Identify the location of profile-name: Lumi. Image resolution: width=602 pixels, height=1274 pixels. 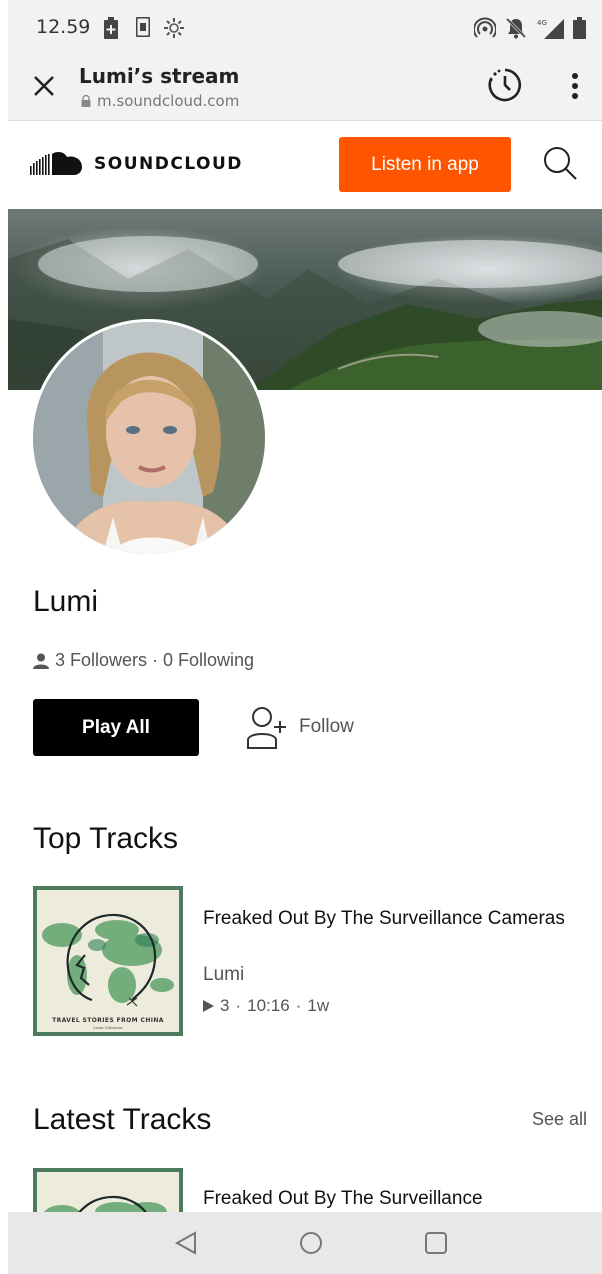
(66, 601).